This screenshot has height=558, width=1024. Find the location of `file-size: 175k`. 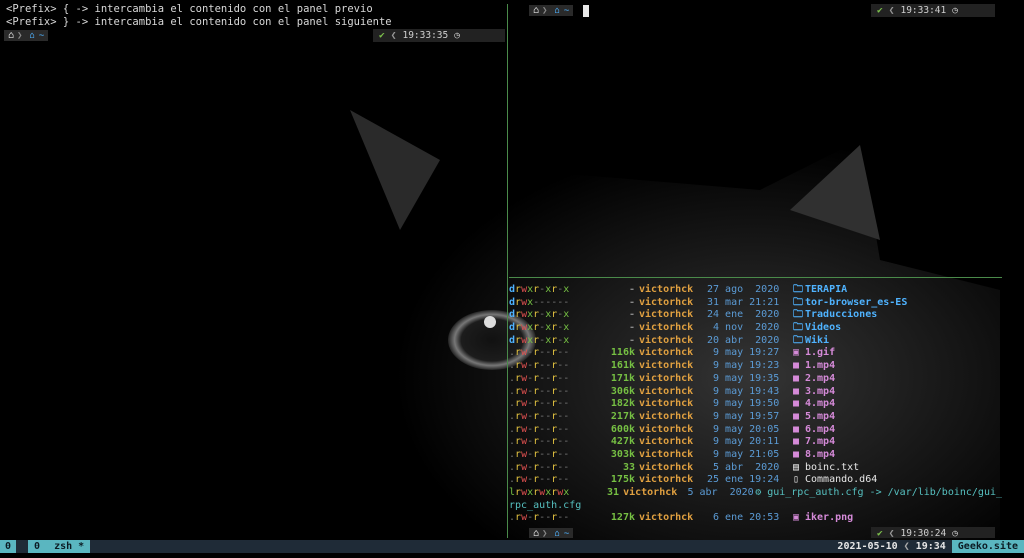

file-size: 175k is located at coordinates (622, 480).